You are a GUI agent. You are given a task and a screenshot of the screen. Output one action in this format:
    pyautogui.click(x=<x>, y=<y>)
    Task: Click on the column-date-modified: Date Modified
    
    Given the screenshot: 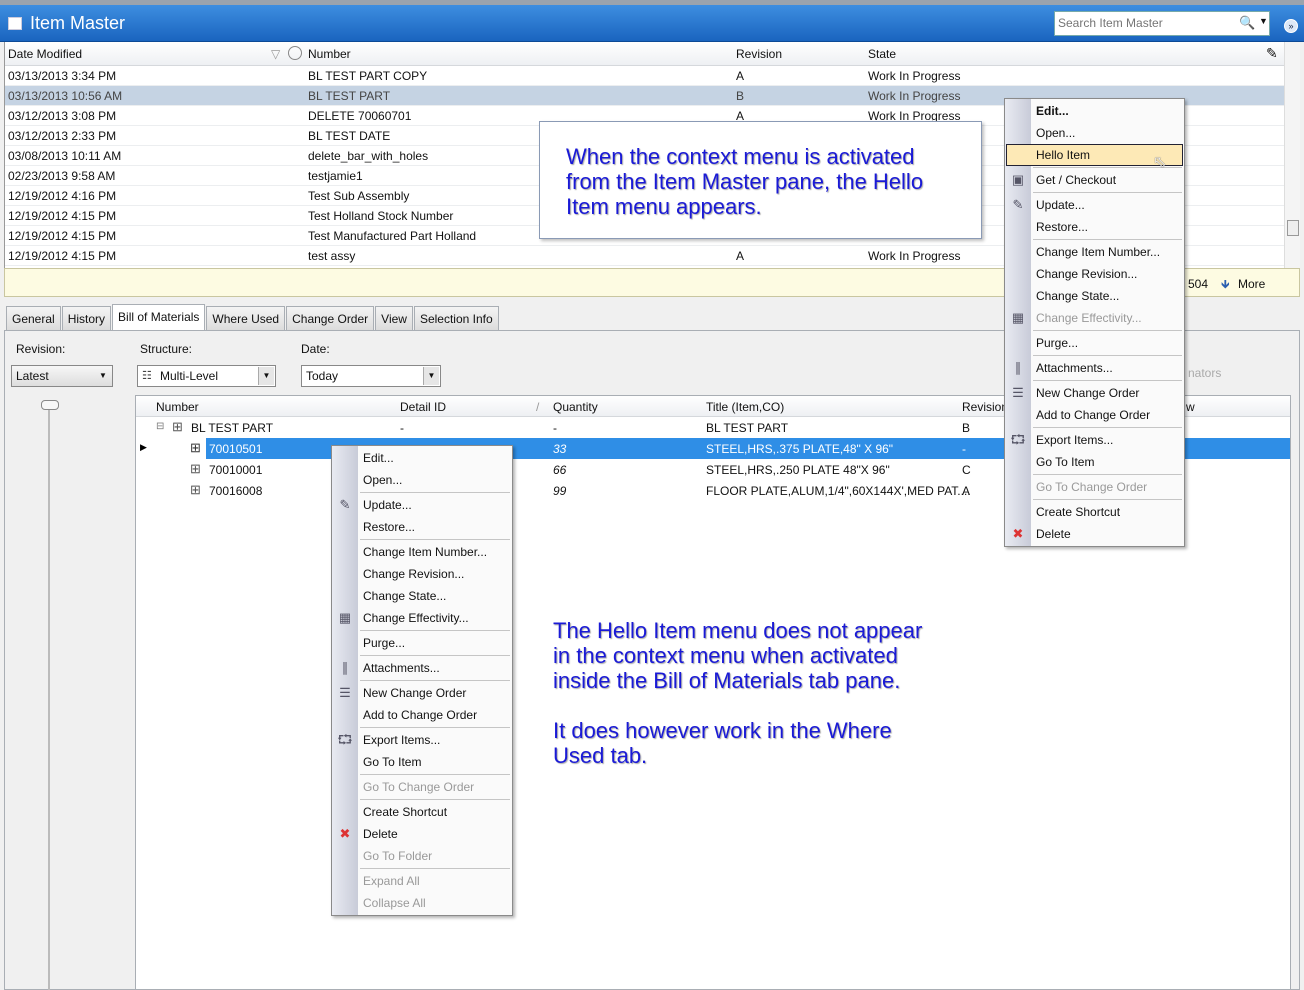 What is the action you would take?
    pyautogui.click(x=45, y=54)
    